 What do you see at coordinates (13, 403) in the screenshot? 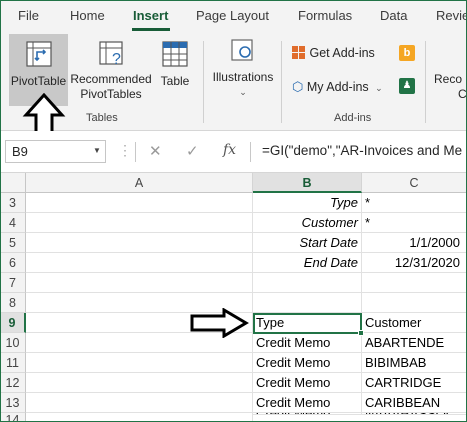
I see `row-header: 13` at bounding box center [13, 403].